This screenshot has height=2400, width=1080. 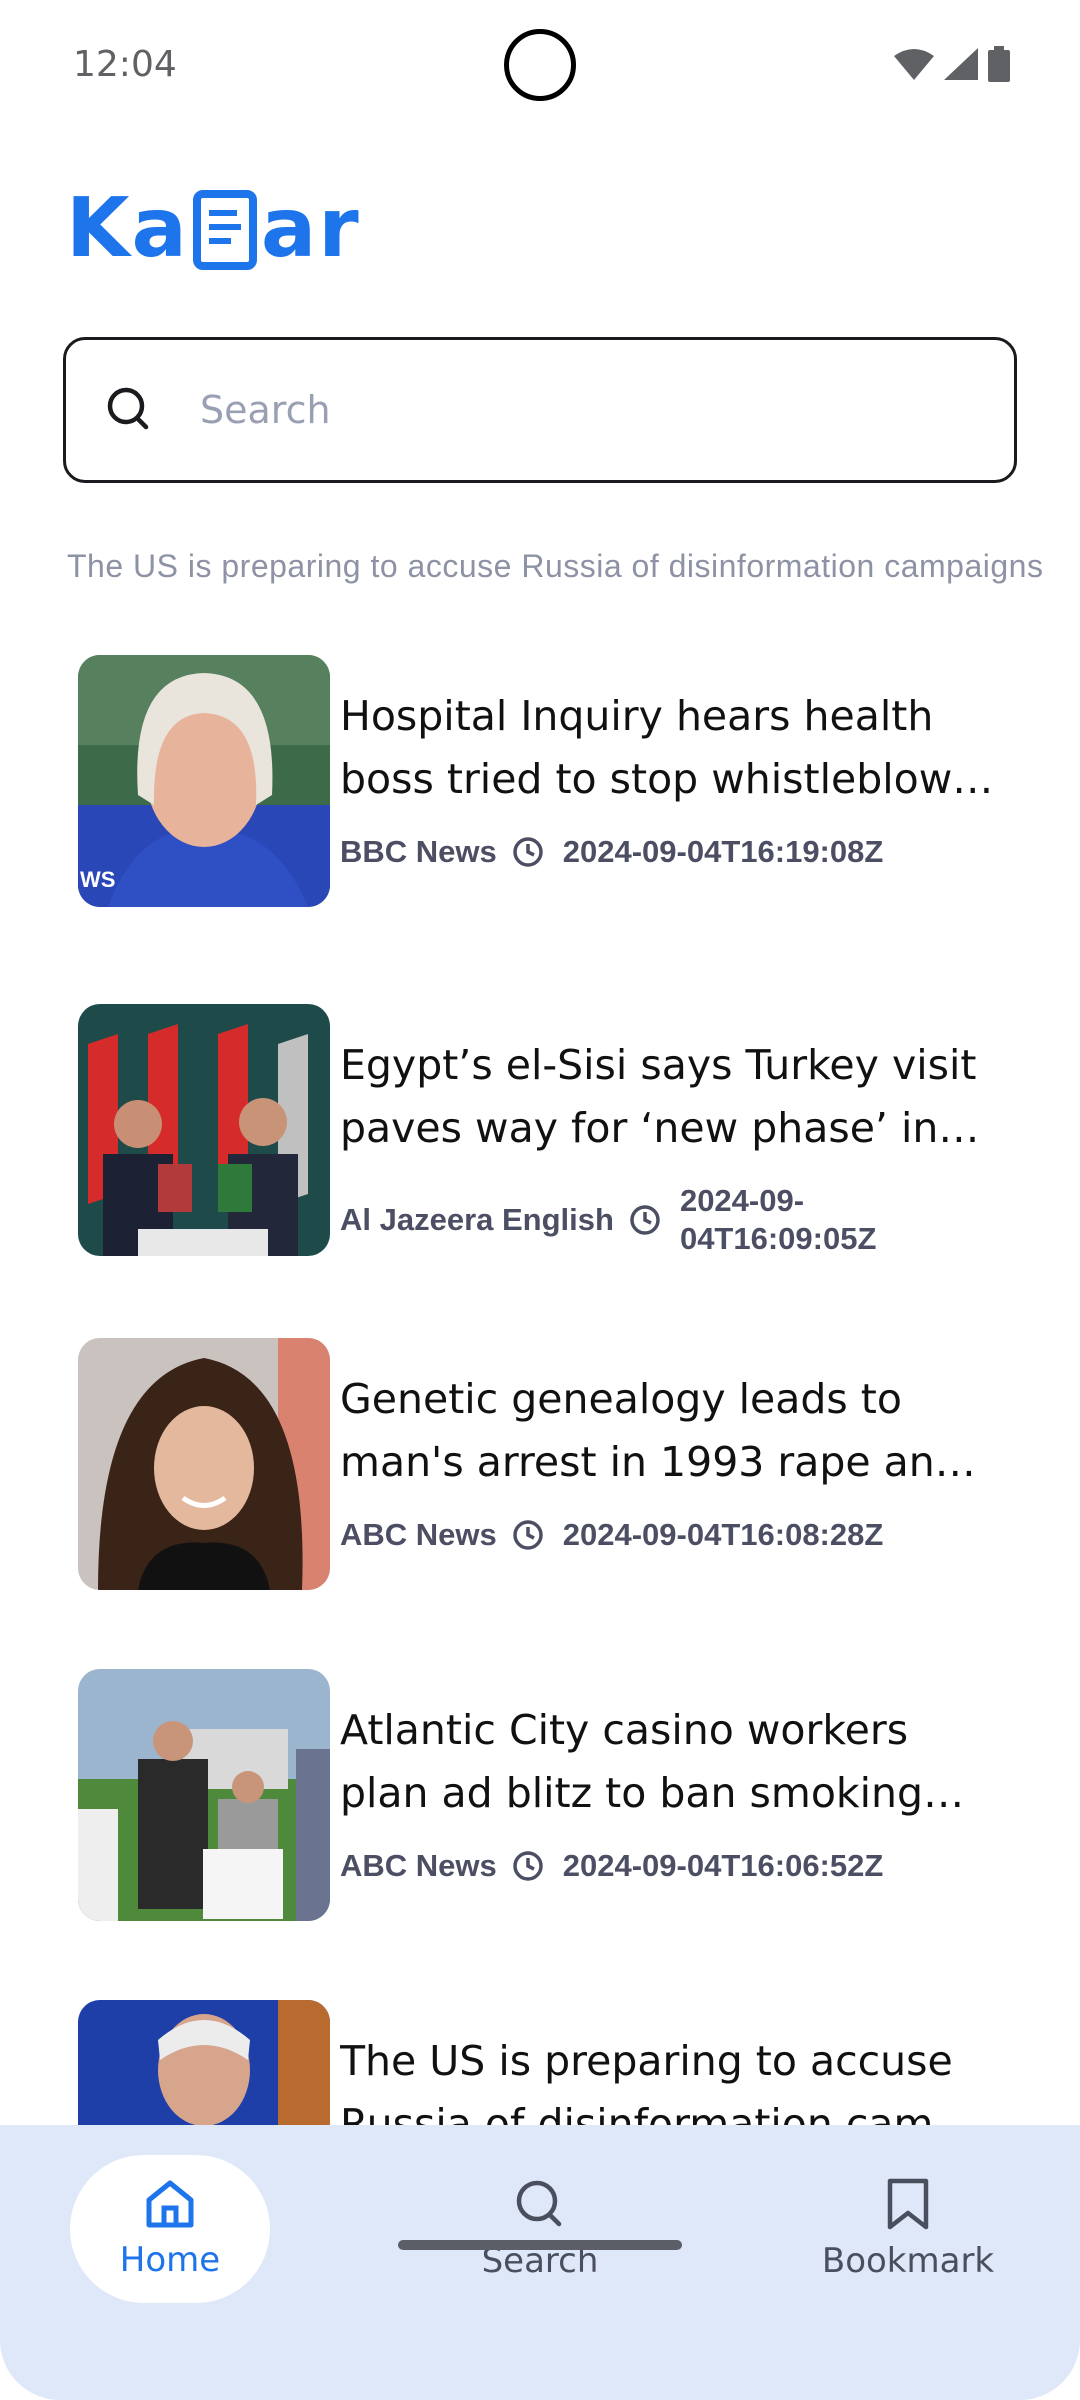 What do you see at coordinates (908, 2261) in the screenshot?
I see `nav-bookmark-label: Bookmark` at bounding box center [908, 2261].